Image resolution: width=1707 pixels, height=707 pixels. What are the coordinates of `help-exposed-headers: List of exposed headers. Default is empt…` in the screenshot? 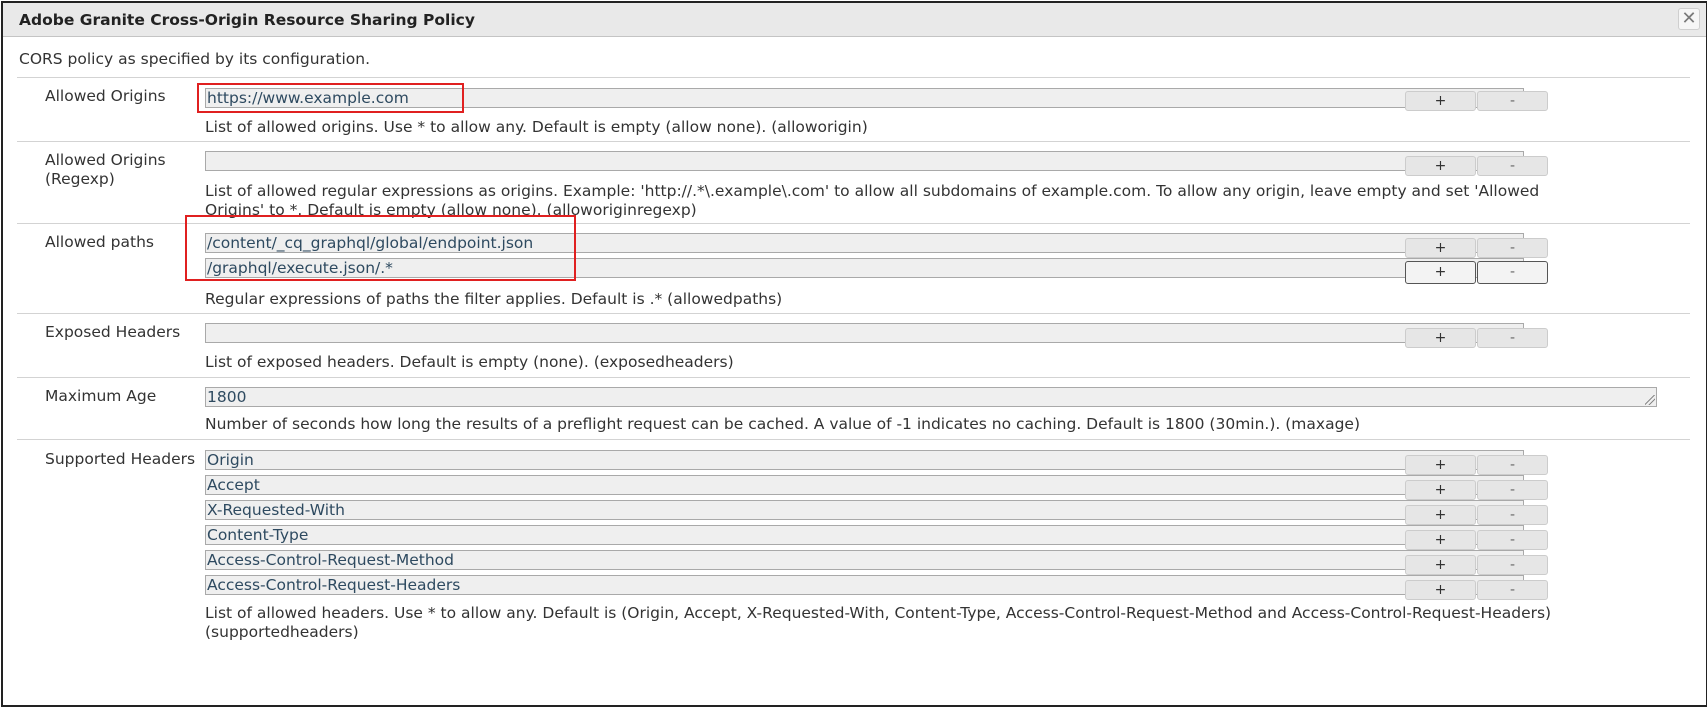 It's located at (469, 362).